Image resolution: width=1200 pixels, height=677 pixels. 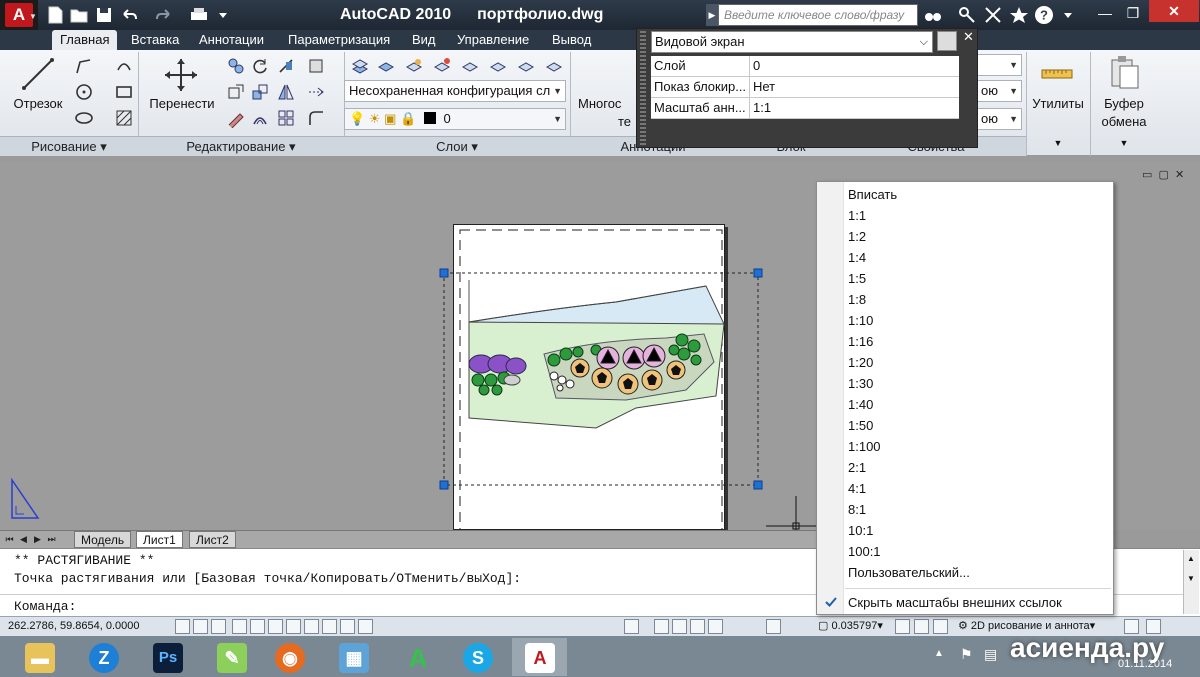 I want to click on clipboard-icon, so click(x=1125, y=73).